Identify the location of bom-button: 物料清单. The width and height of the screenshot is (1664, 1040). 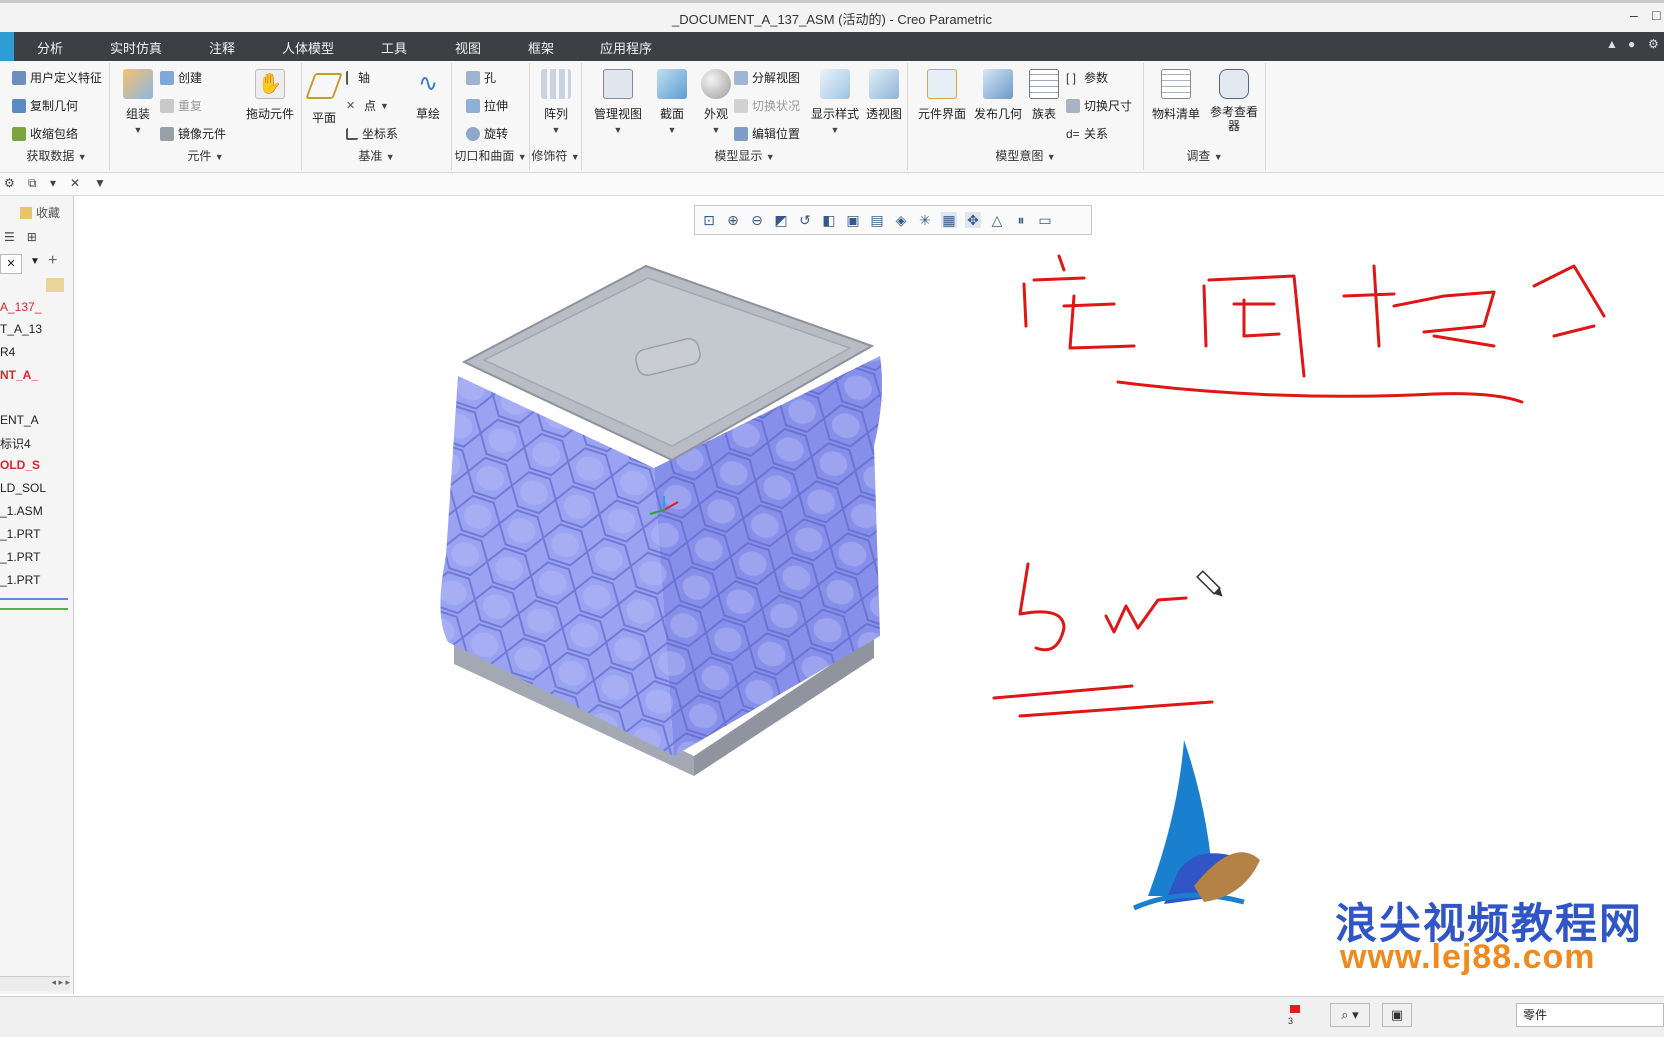
(1176, 95).